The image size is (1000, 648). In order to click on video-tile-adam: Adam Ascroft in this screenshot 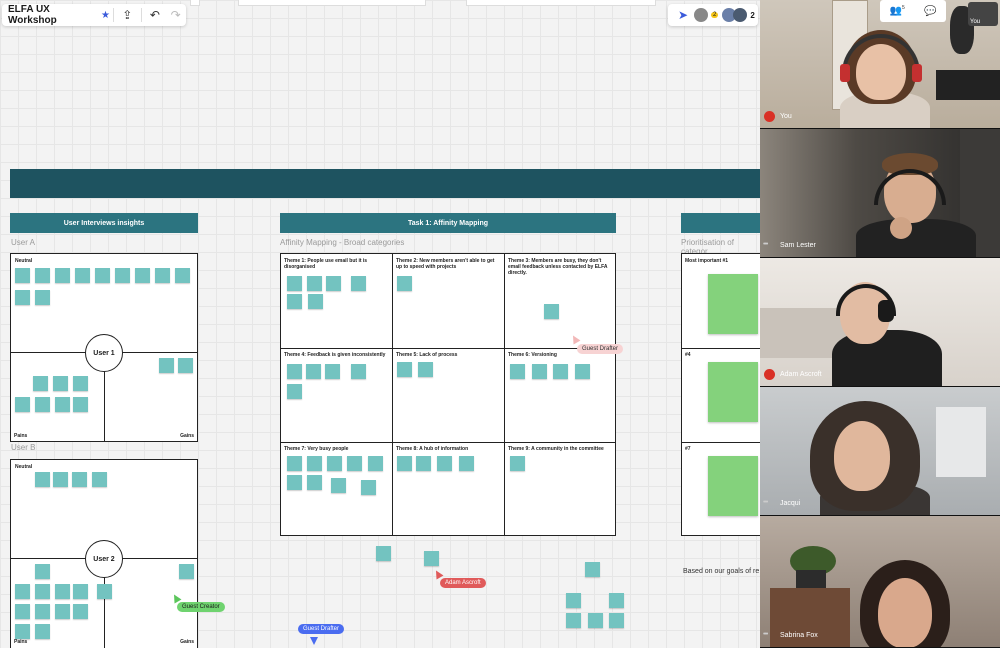, I will do `click(880, 322)`.